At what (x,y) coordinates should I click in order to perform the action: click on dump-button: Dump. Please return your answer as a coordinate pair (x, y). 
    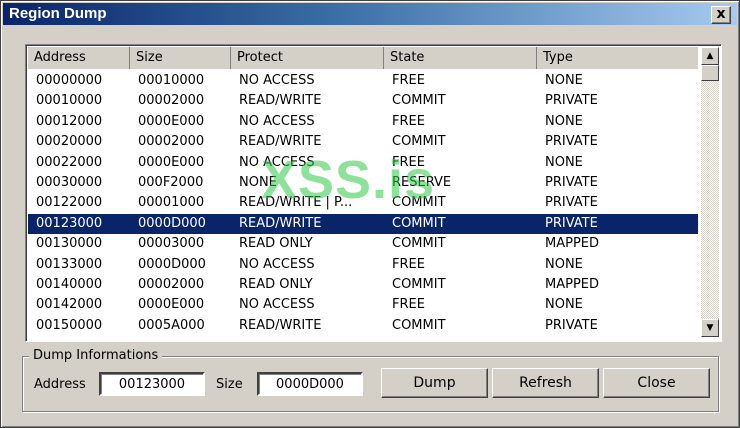
    Looking at the image, I should click on (434, 383).